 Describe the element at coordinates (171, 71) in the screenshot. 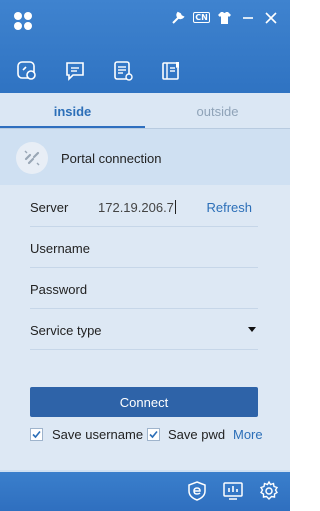

I see `notebook-icon` at that location.